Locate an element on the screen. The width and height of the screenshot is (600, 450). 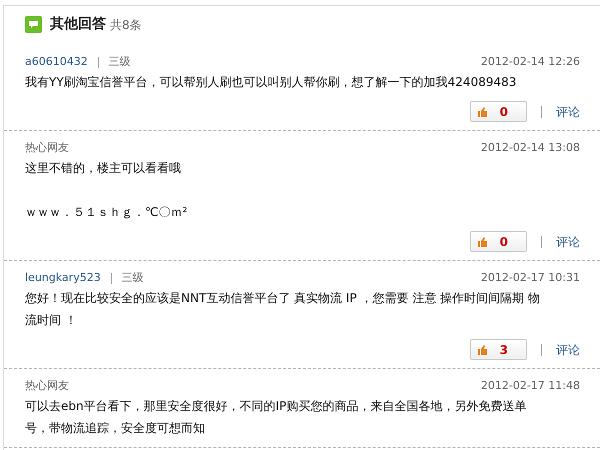
chat-icon is located at coordinates (33, 24).